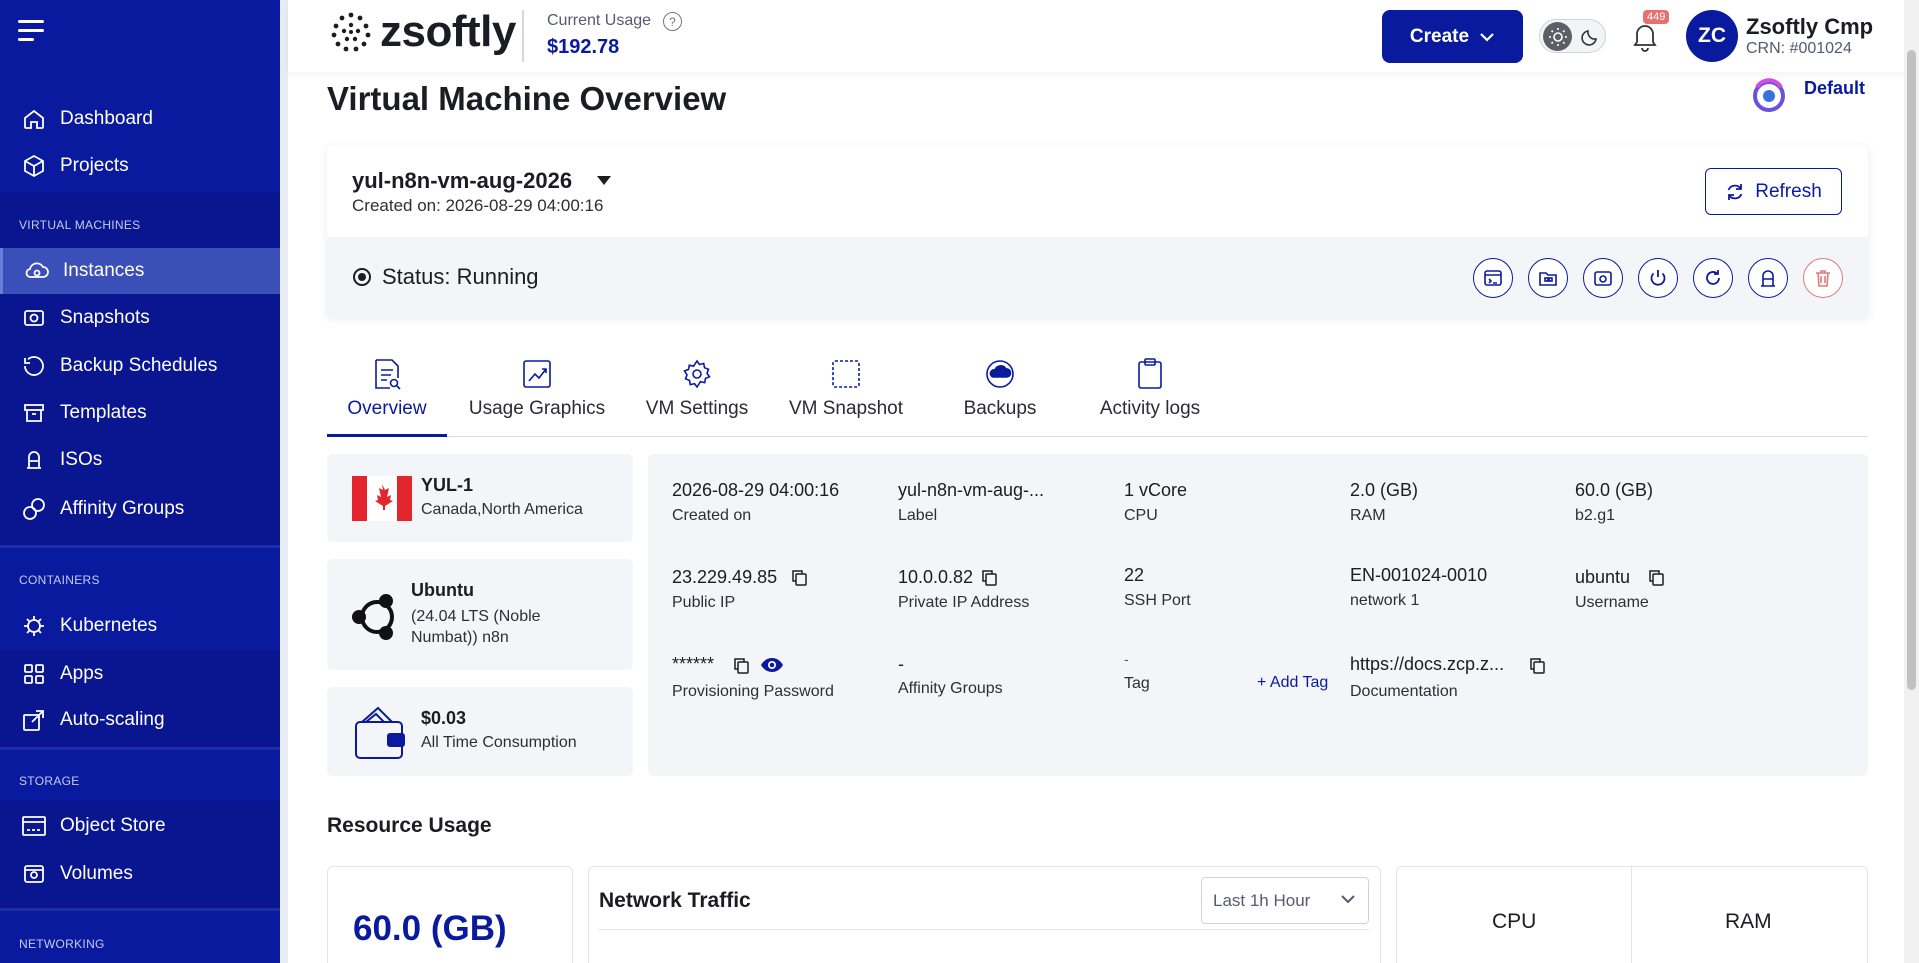 This screenshot has height=963, width=1919. Describe the element at coordinates (1452, 36) in the screenshot. I see `create-button: Create` at that location.